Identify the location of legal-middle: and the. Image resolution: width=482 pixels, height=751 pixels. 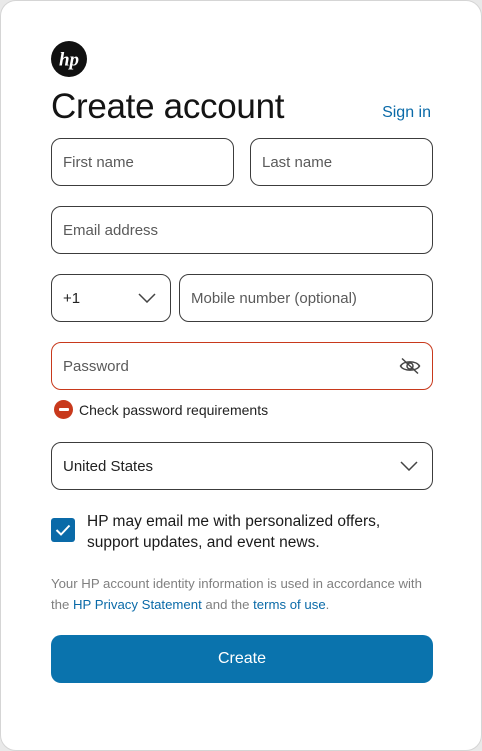
(227, 604).